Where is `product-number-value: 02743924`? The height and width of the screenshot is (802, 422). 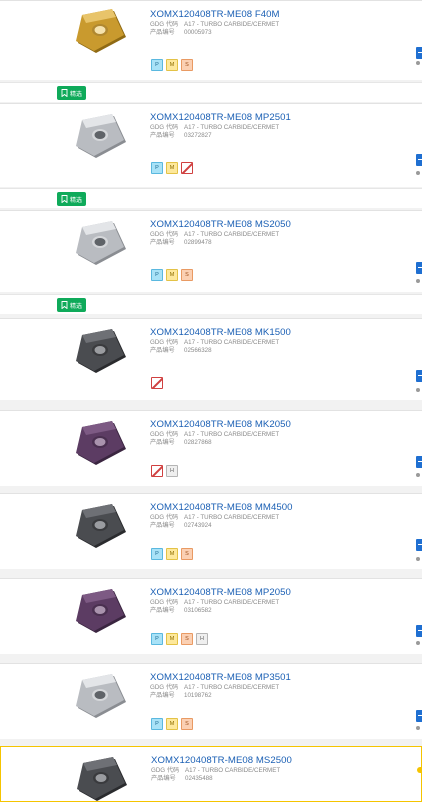 product-number-value: 02743924 is located at coordinates (198, 525).